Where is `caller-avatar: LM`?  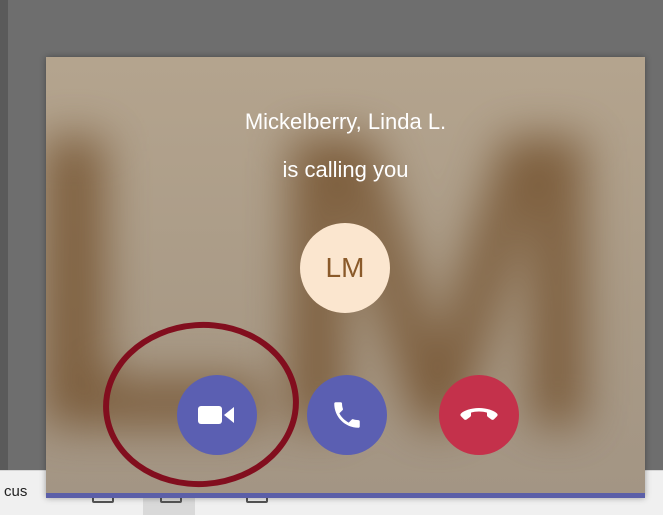
caller-avatar: LM is located at coordinates (345, 268).